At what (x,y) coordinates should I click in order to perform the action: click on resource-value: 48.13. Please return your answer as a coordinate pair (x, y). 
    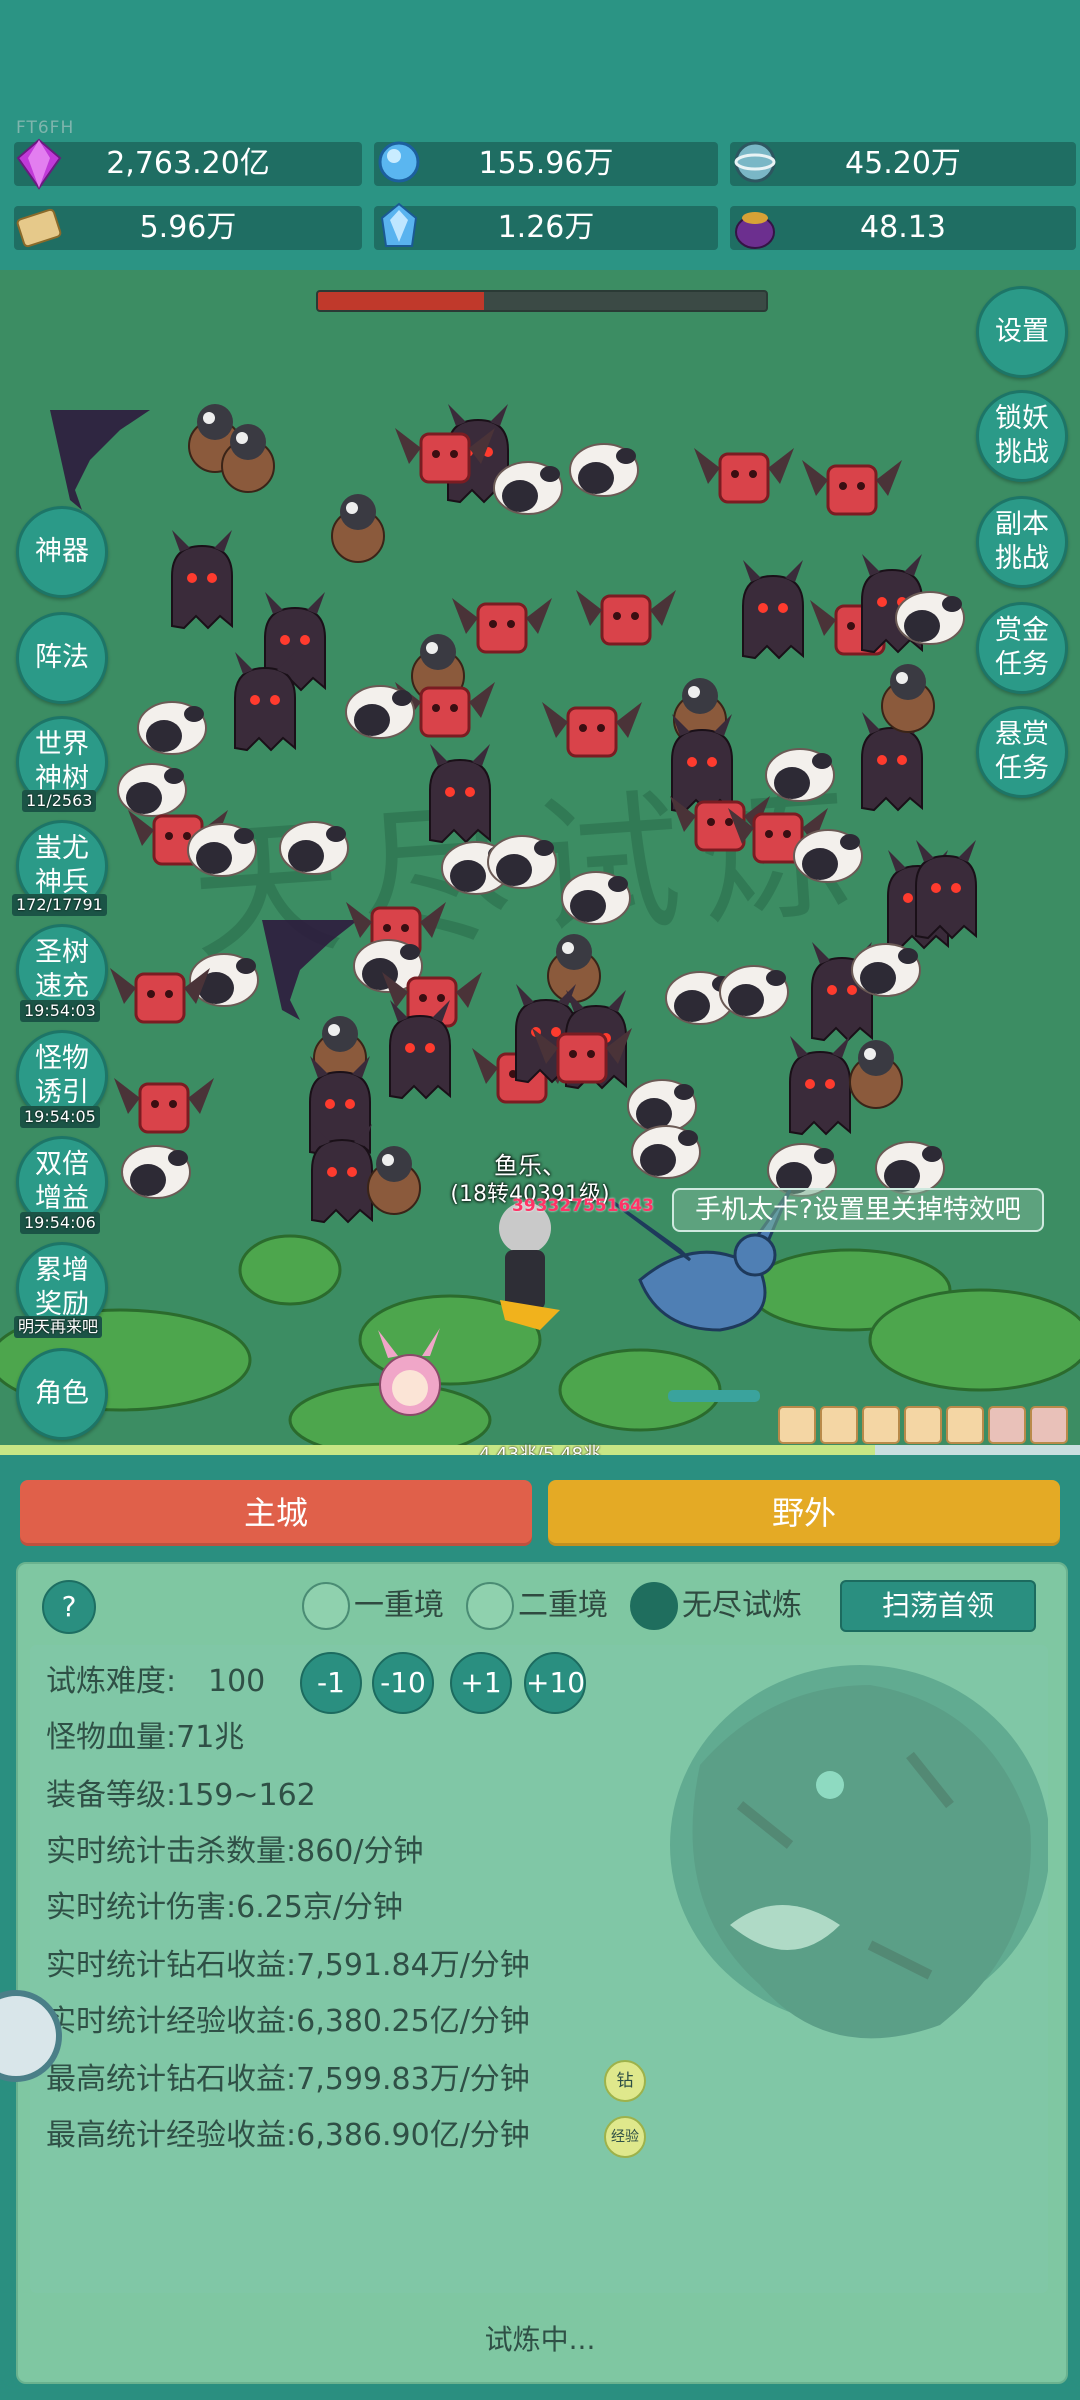
    Looking at the image, I should click on (903, 227).